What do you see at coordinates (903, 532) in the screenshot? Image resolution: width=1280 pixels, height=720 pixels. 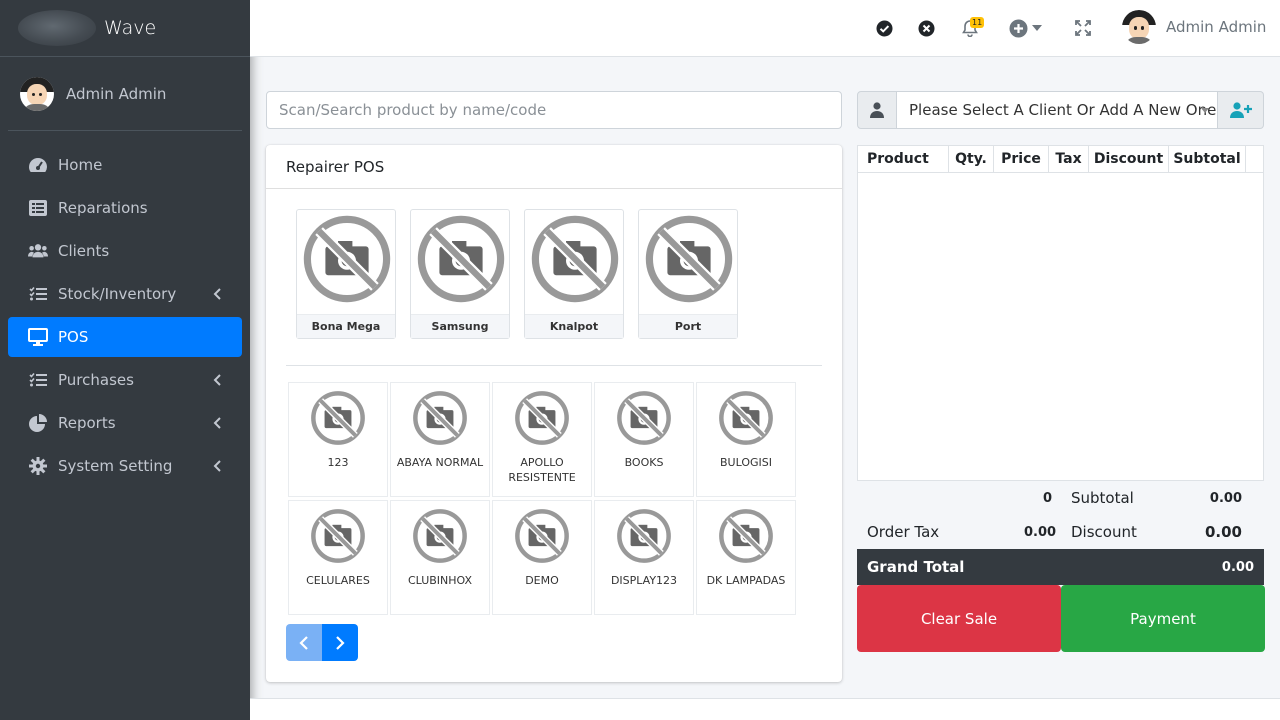 I see `order-tax-label: Order Tax` at bounding box center [903, 532].